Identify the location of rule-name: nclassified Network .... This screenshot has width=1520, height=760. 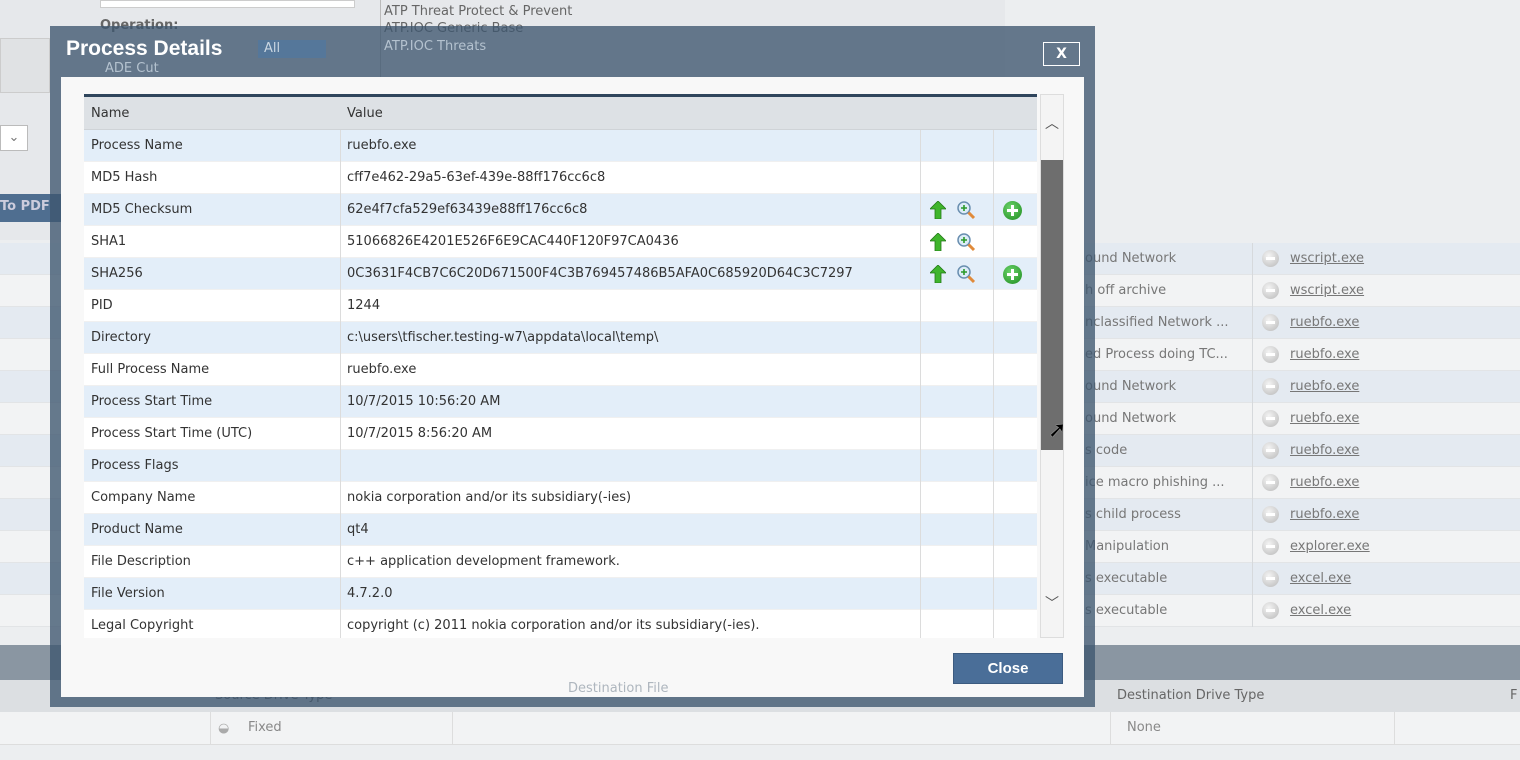
(1157, 322).